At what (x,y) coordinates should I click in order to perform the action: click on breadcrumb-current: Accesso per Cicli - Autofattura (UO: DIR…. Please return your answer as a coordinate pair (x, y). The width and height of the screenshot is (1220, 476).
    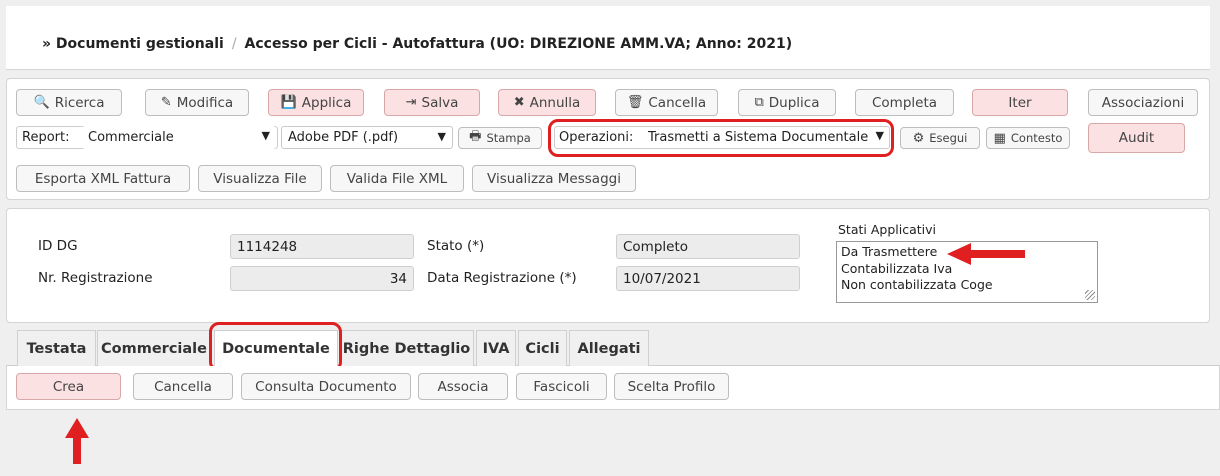
    Looking at the image, I should click on (518, 44).